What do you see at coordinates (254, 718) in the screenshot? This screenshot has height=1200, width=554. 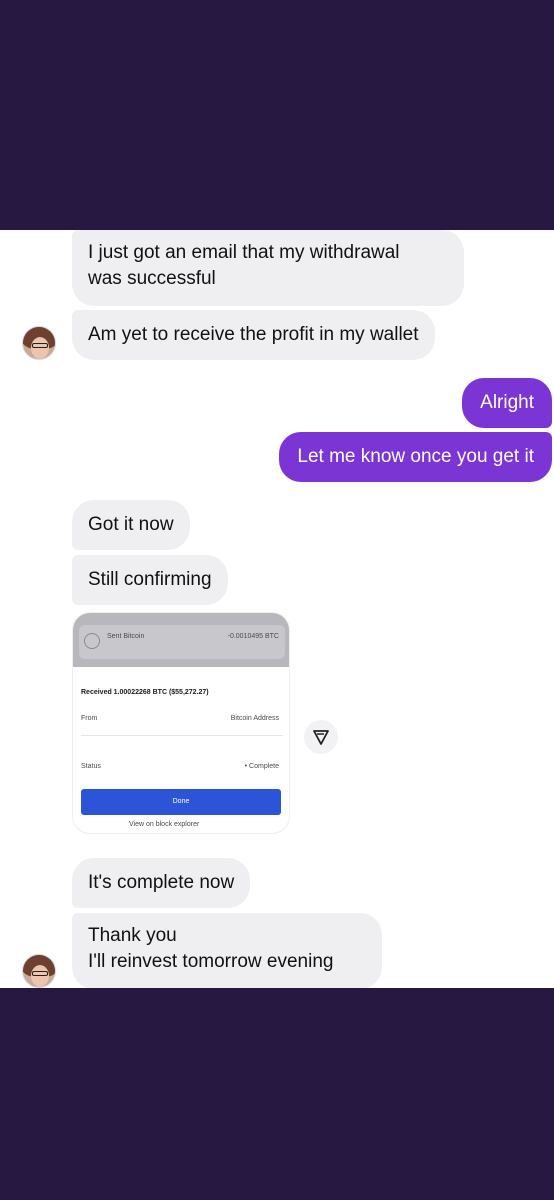 I see `from-value: Bitcoin Address` at bounding box center [254, 718].